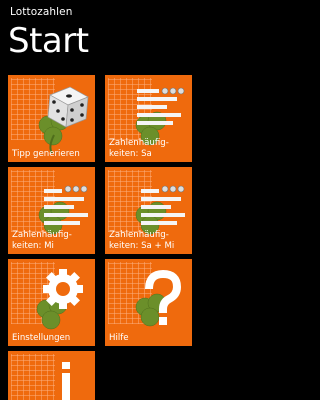 The height and width of the screenshot is (400, 320). I want to click on tile-label: Zahlenhäufig-keiten: Mi, so click(42, 240).